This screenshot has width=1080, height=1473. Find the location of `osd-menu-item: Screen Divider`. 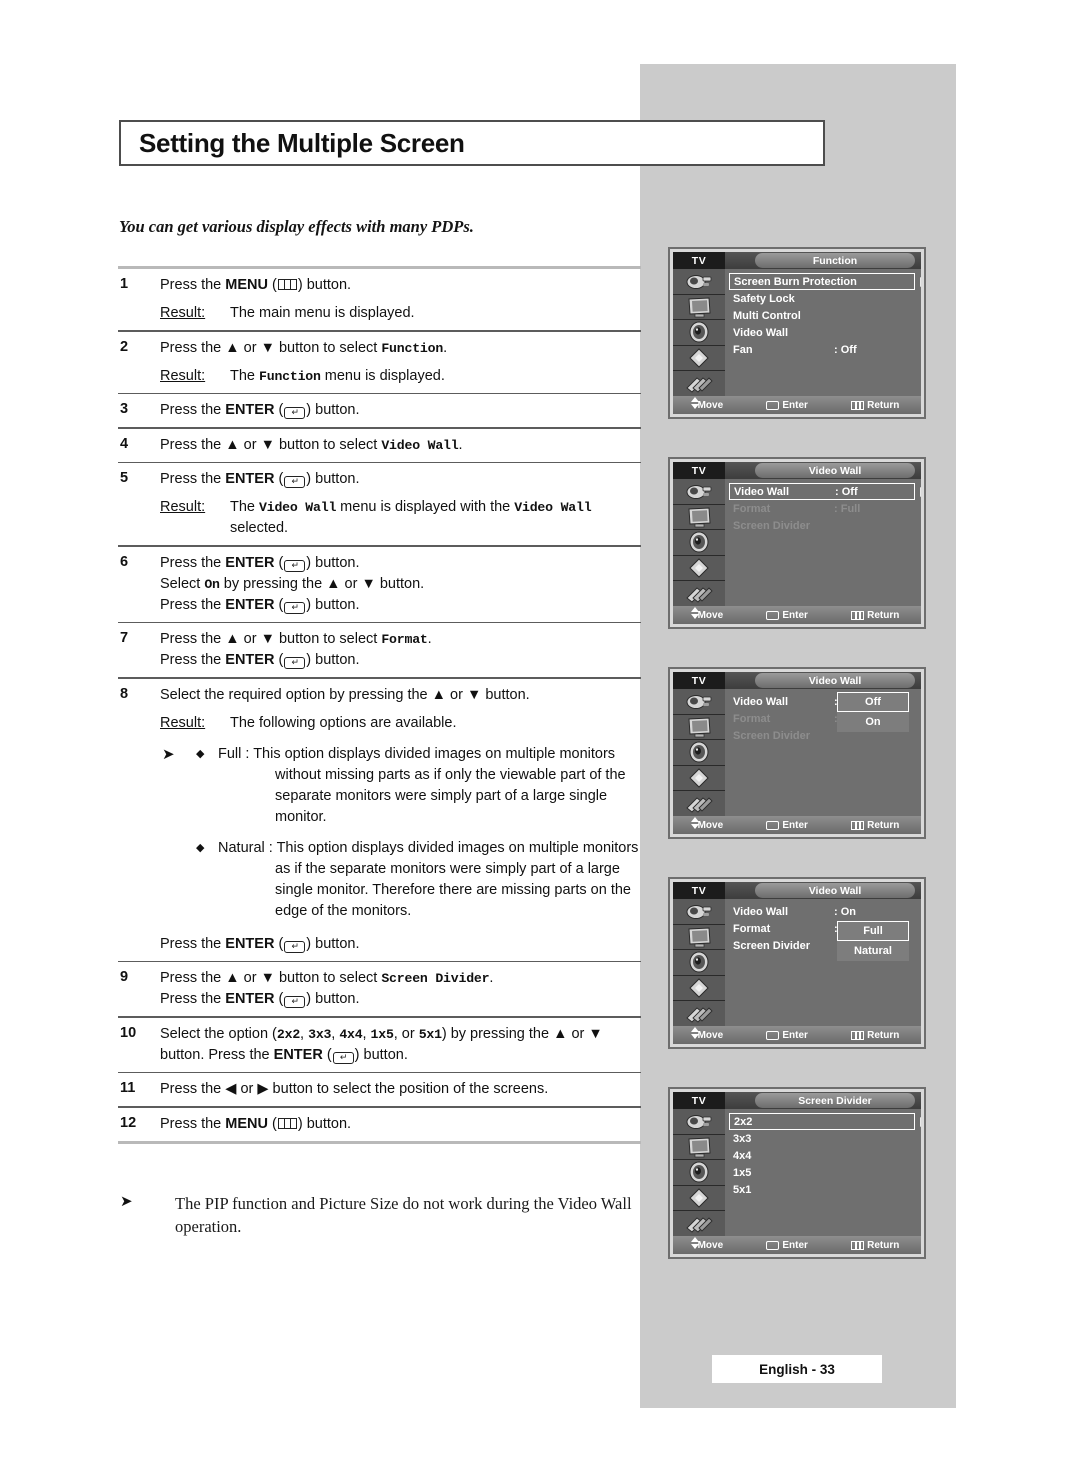

osd-menu-item: Screen Divider is located at coordinates (822, 525).